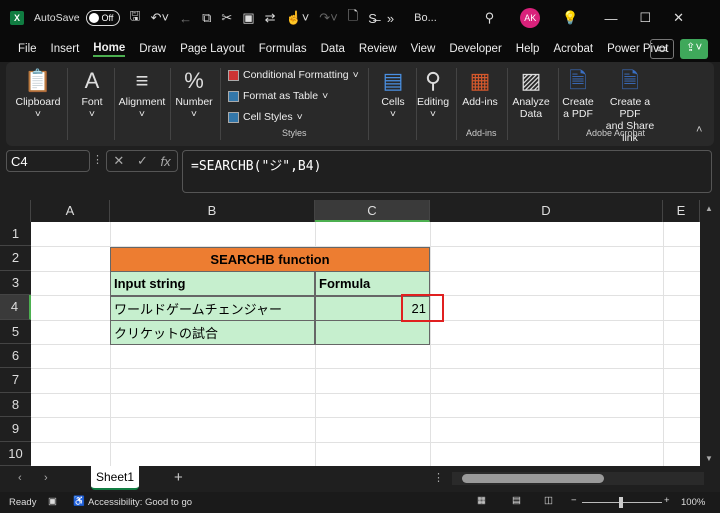 The height and width of the screenshot is (513, 720). What do you see at coordinates (102, 18) in the screenshot?
I see `autosave-toggle: Off` at bounding box center [102, 18].